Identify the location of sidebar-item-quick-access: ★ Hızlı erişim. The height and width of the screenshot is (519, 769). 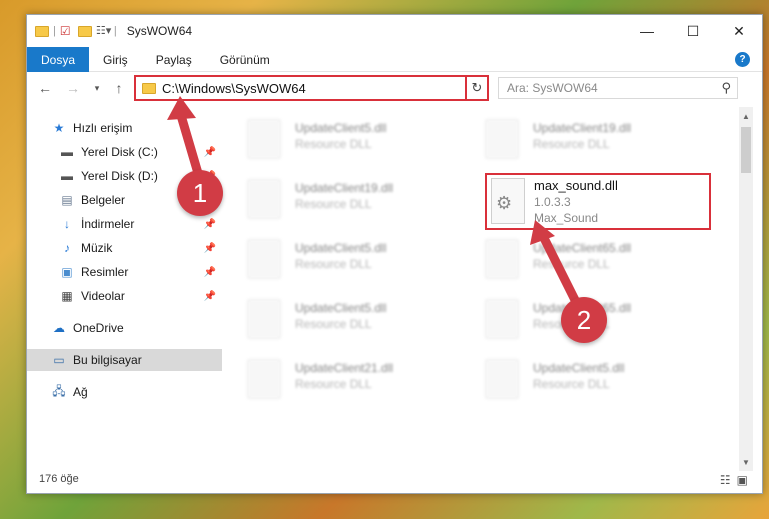
(124, 128).